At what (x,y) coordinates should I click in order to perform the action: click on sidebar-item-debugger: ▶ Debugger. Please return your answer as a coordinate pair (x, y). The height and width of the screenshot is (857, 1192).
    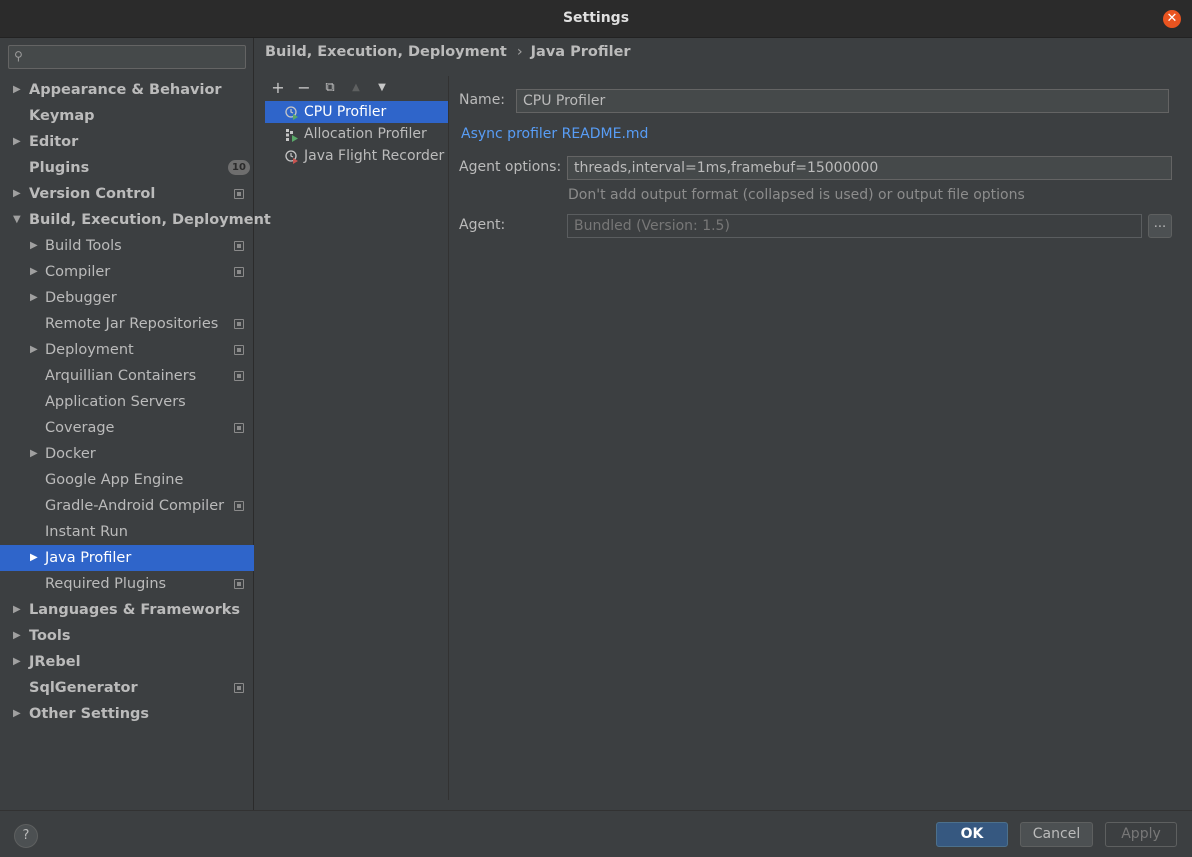
    Looking at the image, I should click on (127, 298).